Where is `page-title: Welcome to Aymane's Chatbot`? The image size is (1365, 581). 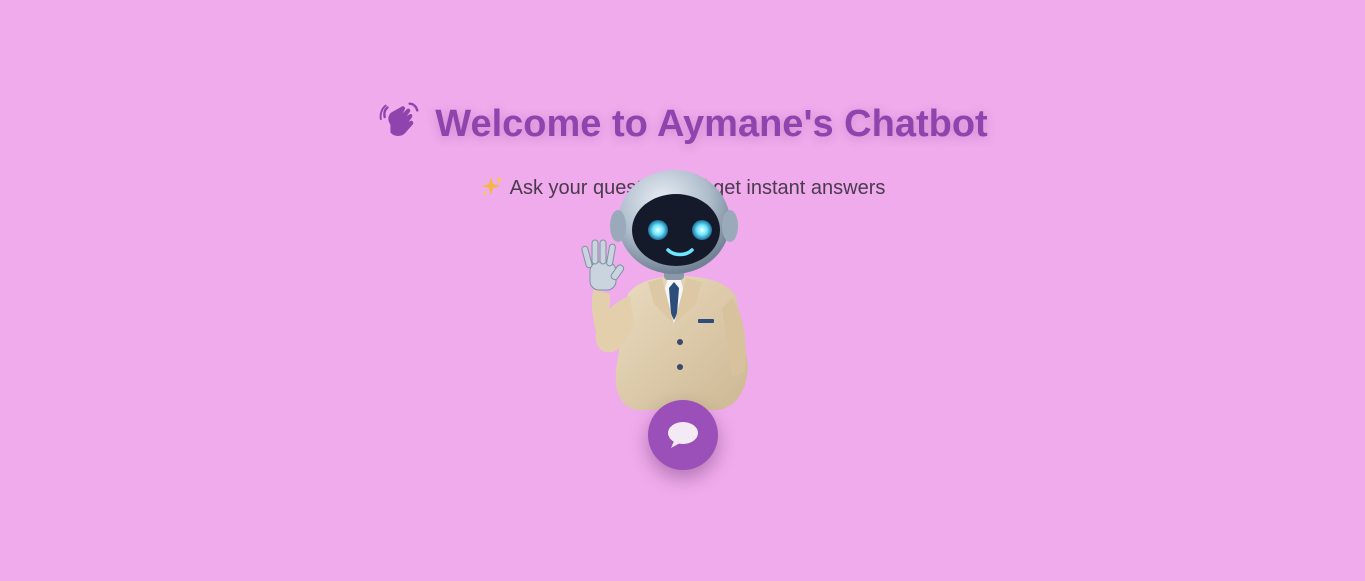
page-title: Welcome to Aymane's Chatbot is located at coordinates (682, 121).